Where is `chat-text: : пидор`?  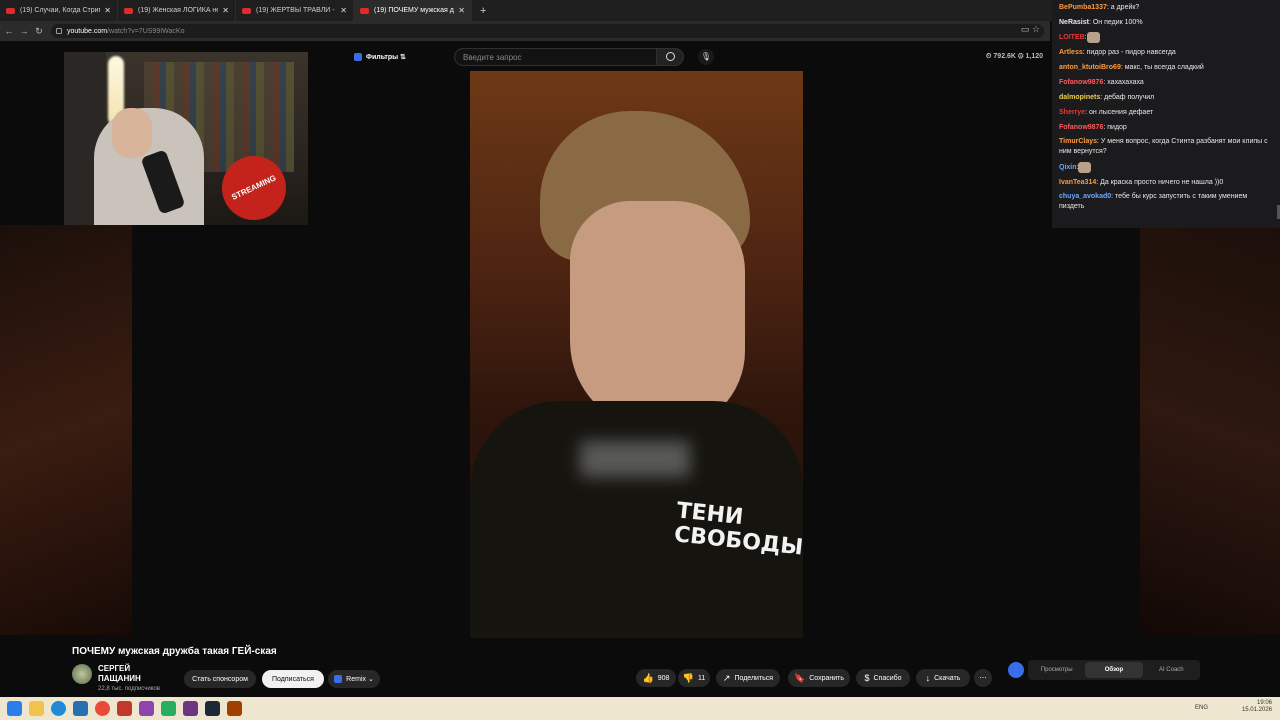
chat-text: : пидор is located at coordinates (1115, 127).